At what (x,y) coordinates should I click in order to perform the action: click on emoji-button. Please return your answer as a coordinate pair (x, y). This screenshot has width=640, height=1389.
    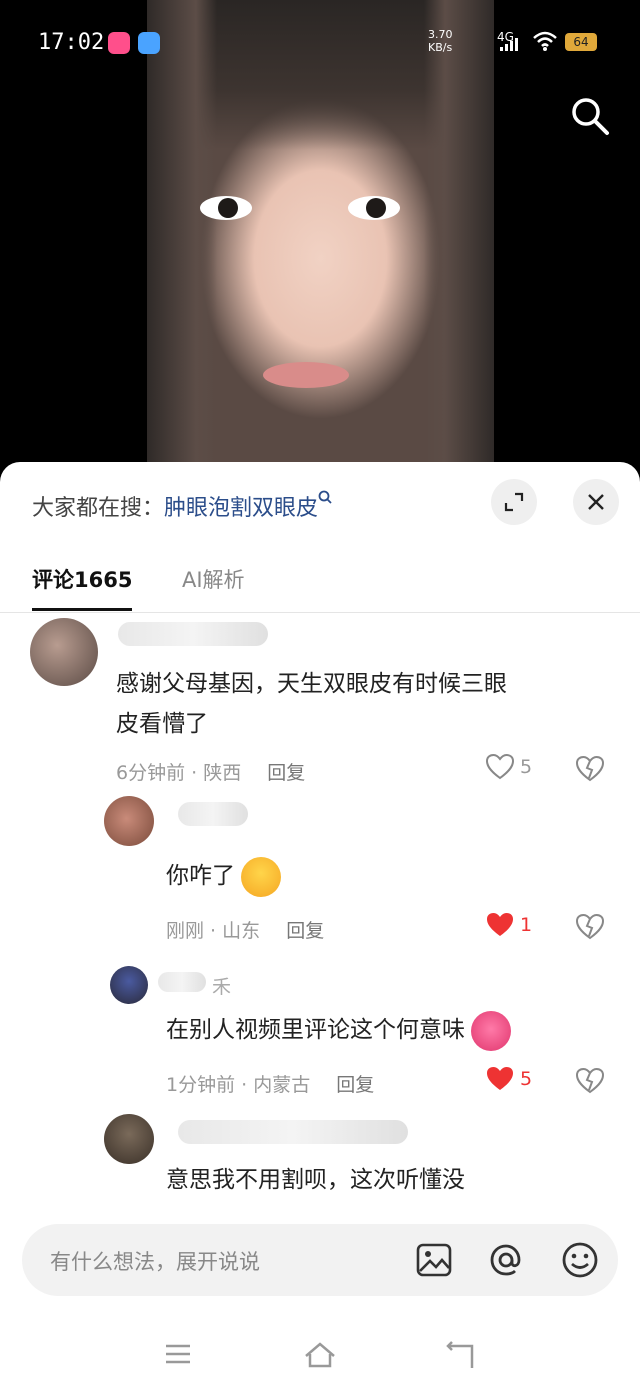
    Looking at the image, I should click on (580, 1260).